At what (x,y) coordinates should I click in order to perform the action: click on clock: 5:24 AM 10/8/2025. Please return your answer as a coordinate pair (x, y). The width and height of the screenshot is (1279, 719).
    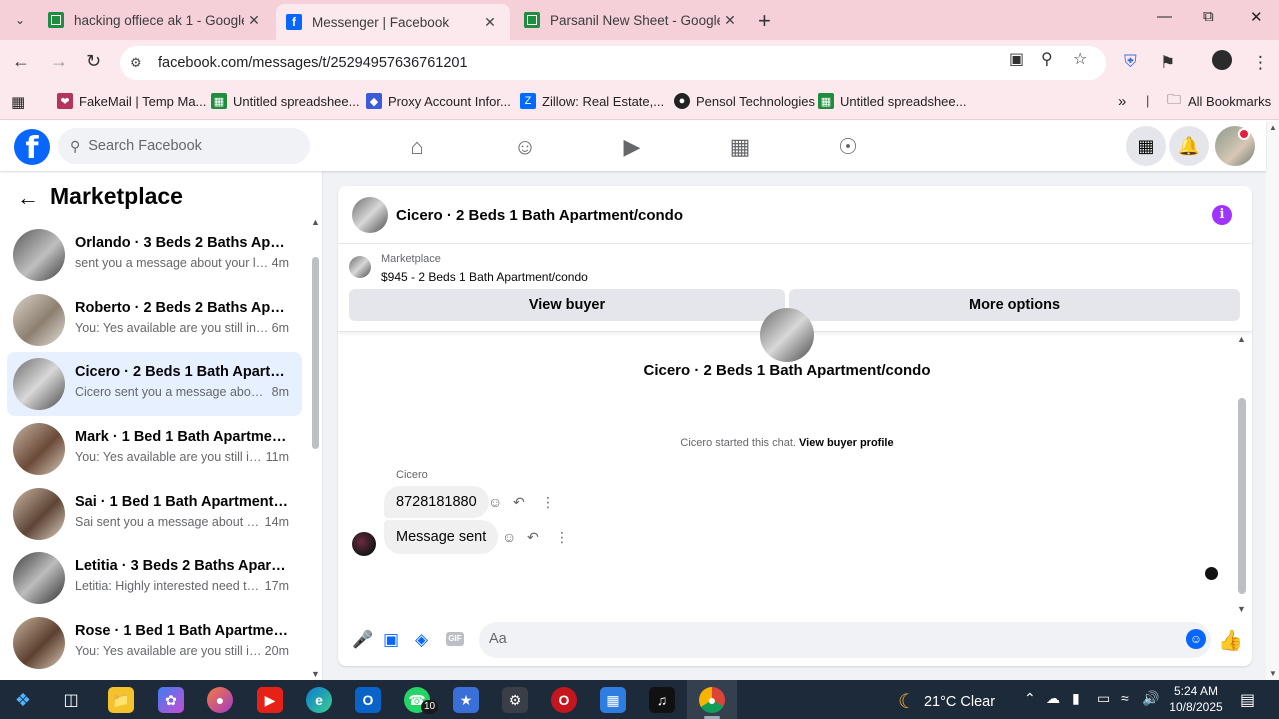
    Looking at the image, I should click on (1196, 699).